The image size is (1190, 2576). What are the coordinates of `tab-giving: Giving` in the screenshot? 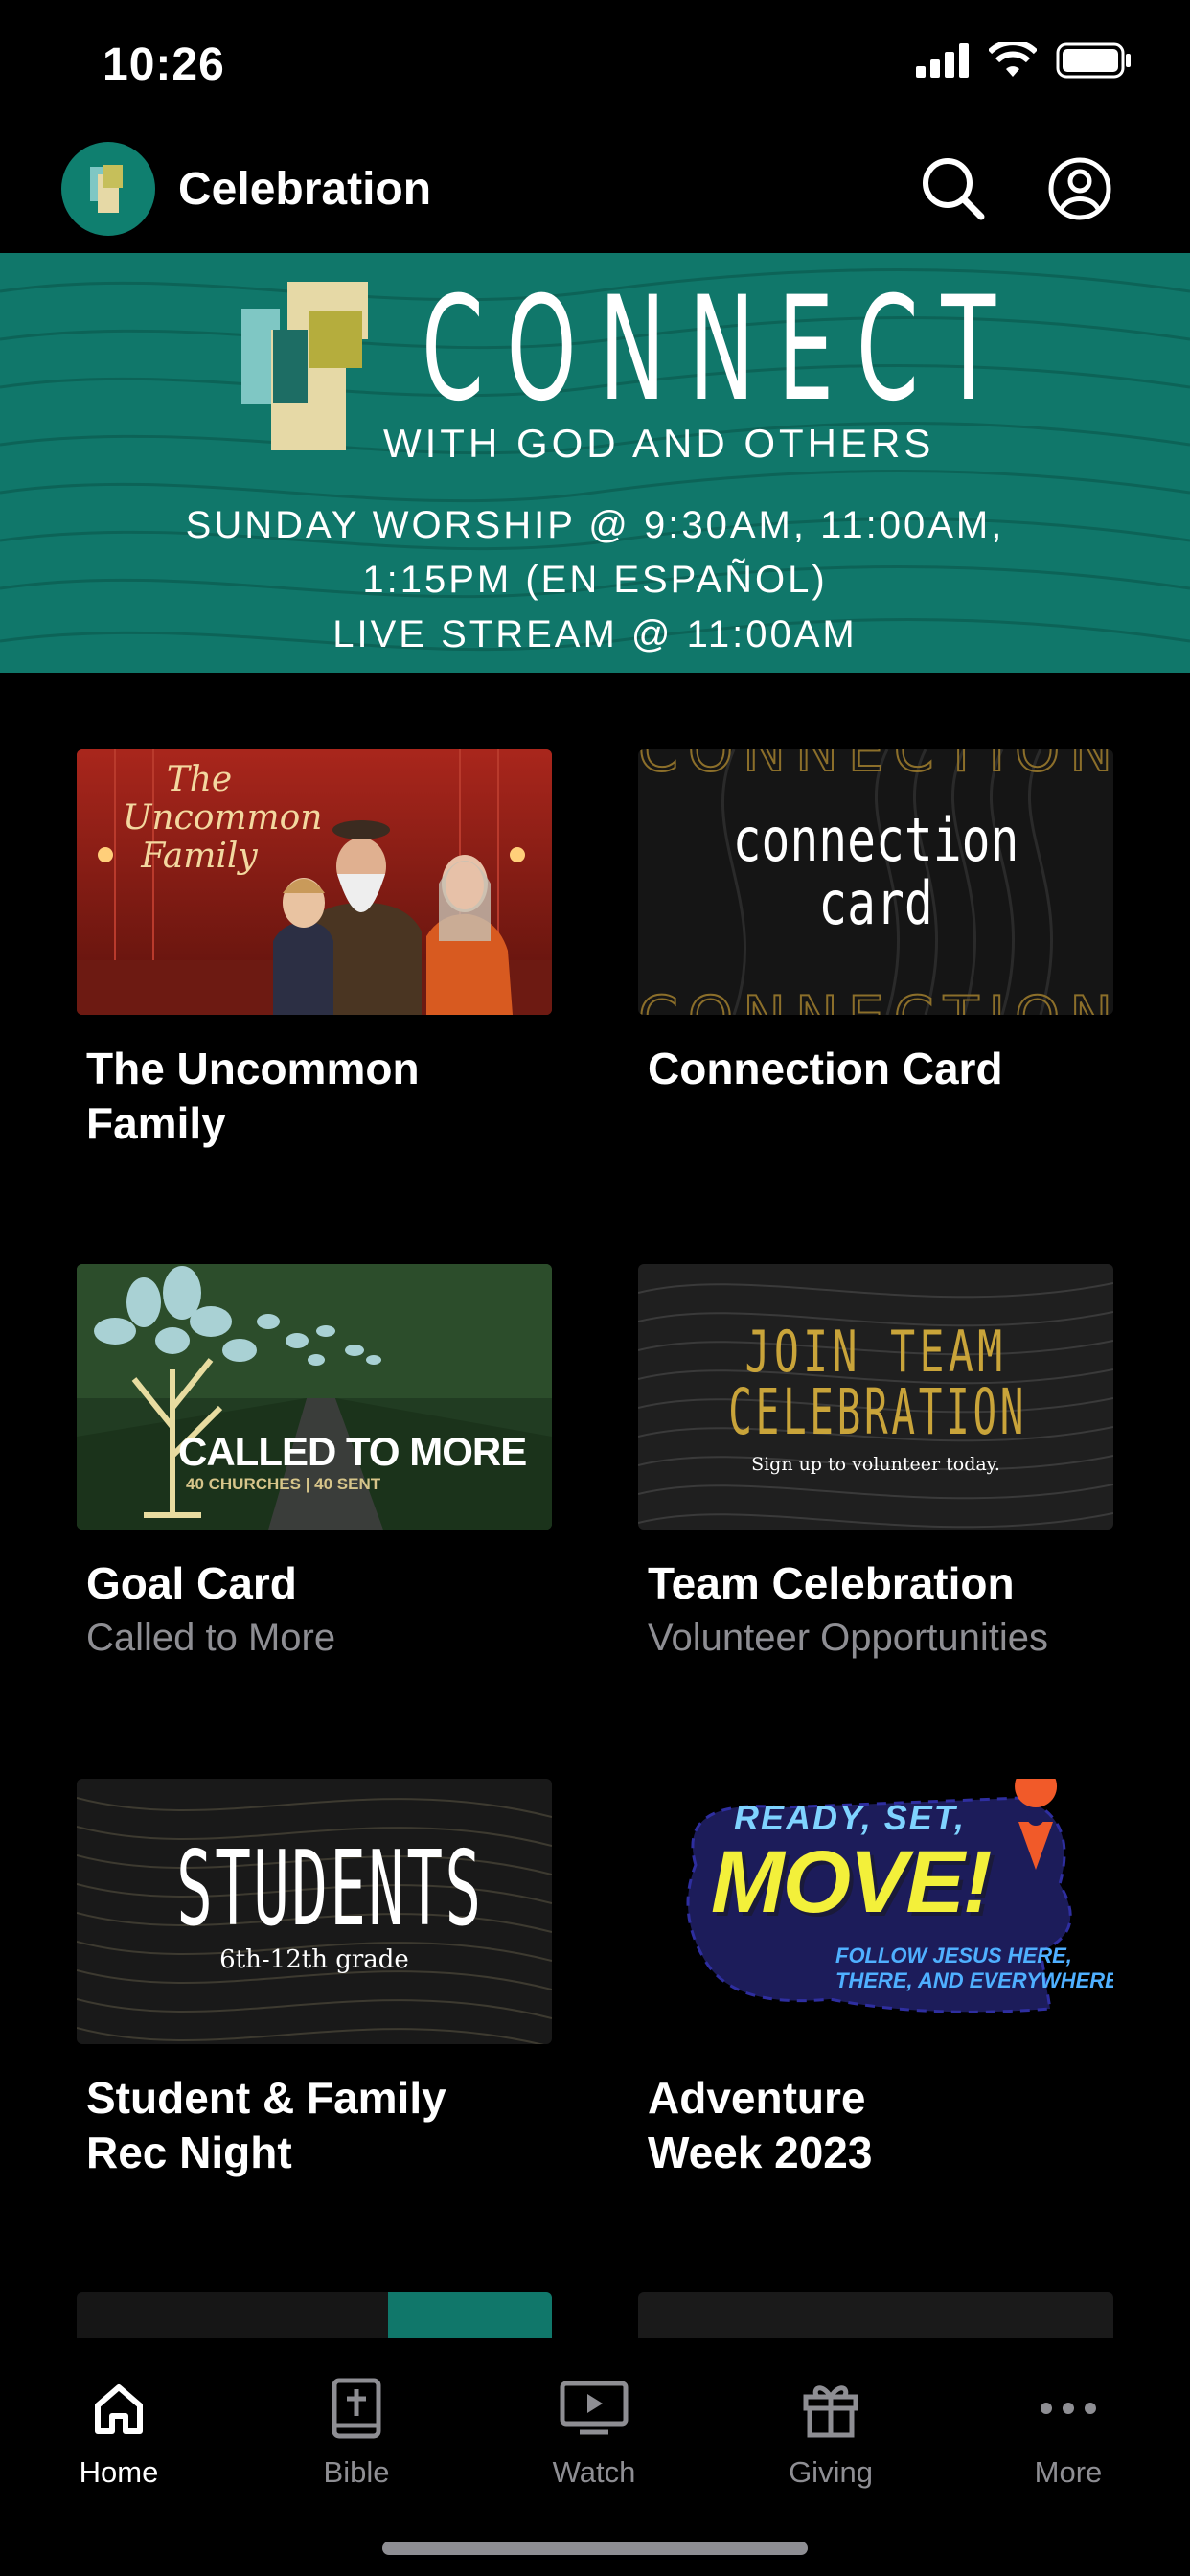 It's located at (831, 2427).